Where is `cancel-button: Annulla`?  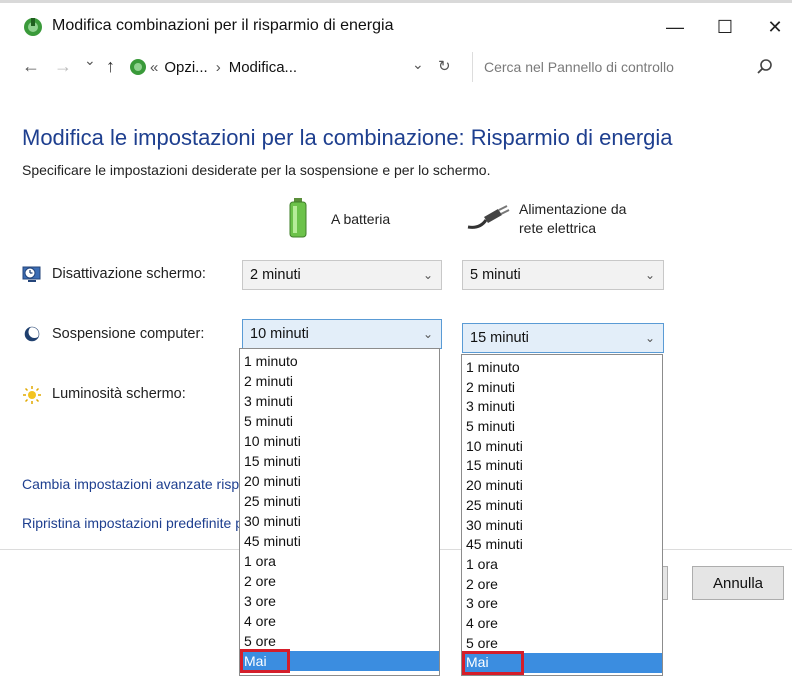
cancel-button: Annulla is located at coordinates (738, 583).